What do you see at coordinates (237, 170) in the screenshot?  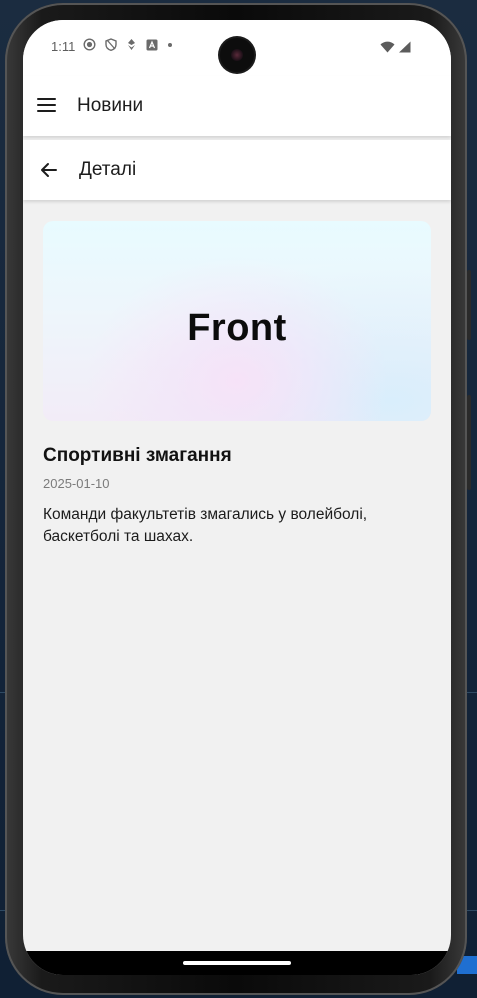 I see `detail-app-bar: Деталі` at bounding box center [237, 170].